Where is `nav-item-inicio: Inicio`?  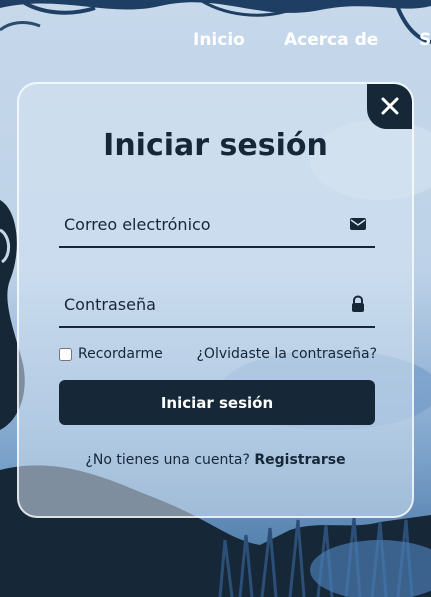 nav-item-inicio: Inicio is located at coordinates (219, 40).